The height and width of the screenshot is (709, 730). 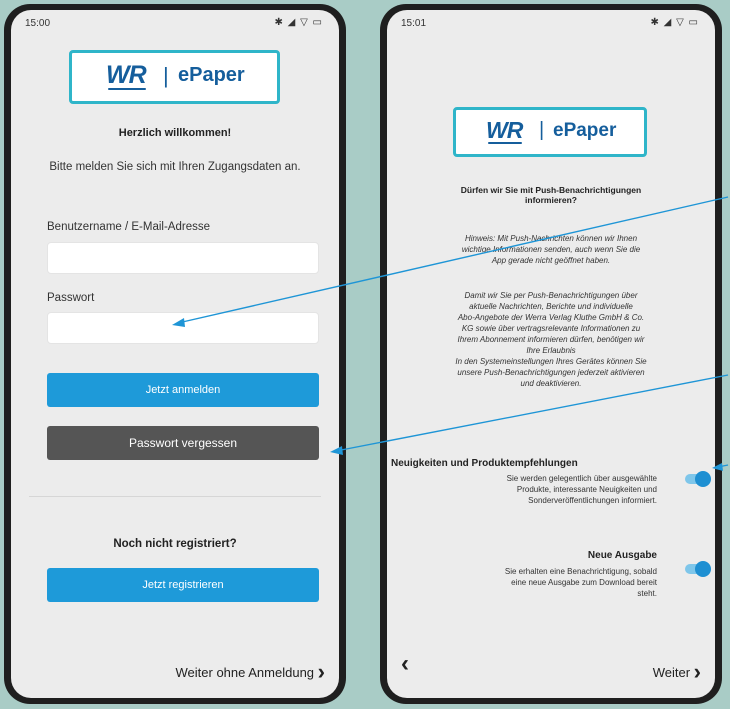 What do you see at coordinates (622, 555) in the screenshot?
I see `setting-new-issue-title: Neue Ausgabe` at bounding box center [622, 555].